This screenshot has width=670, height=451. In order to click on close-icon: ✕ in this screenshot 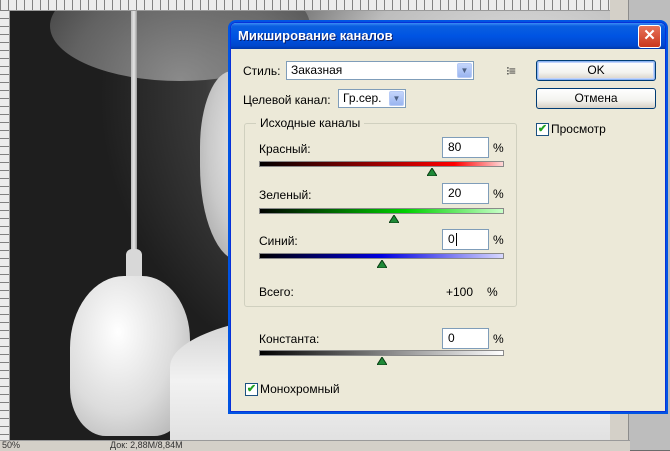, I will do `click(649, 35)`.